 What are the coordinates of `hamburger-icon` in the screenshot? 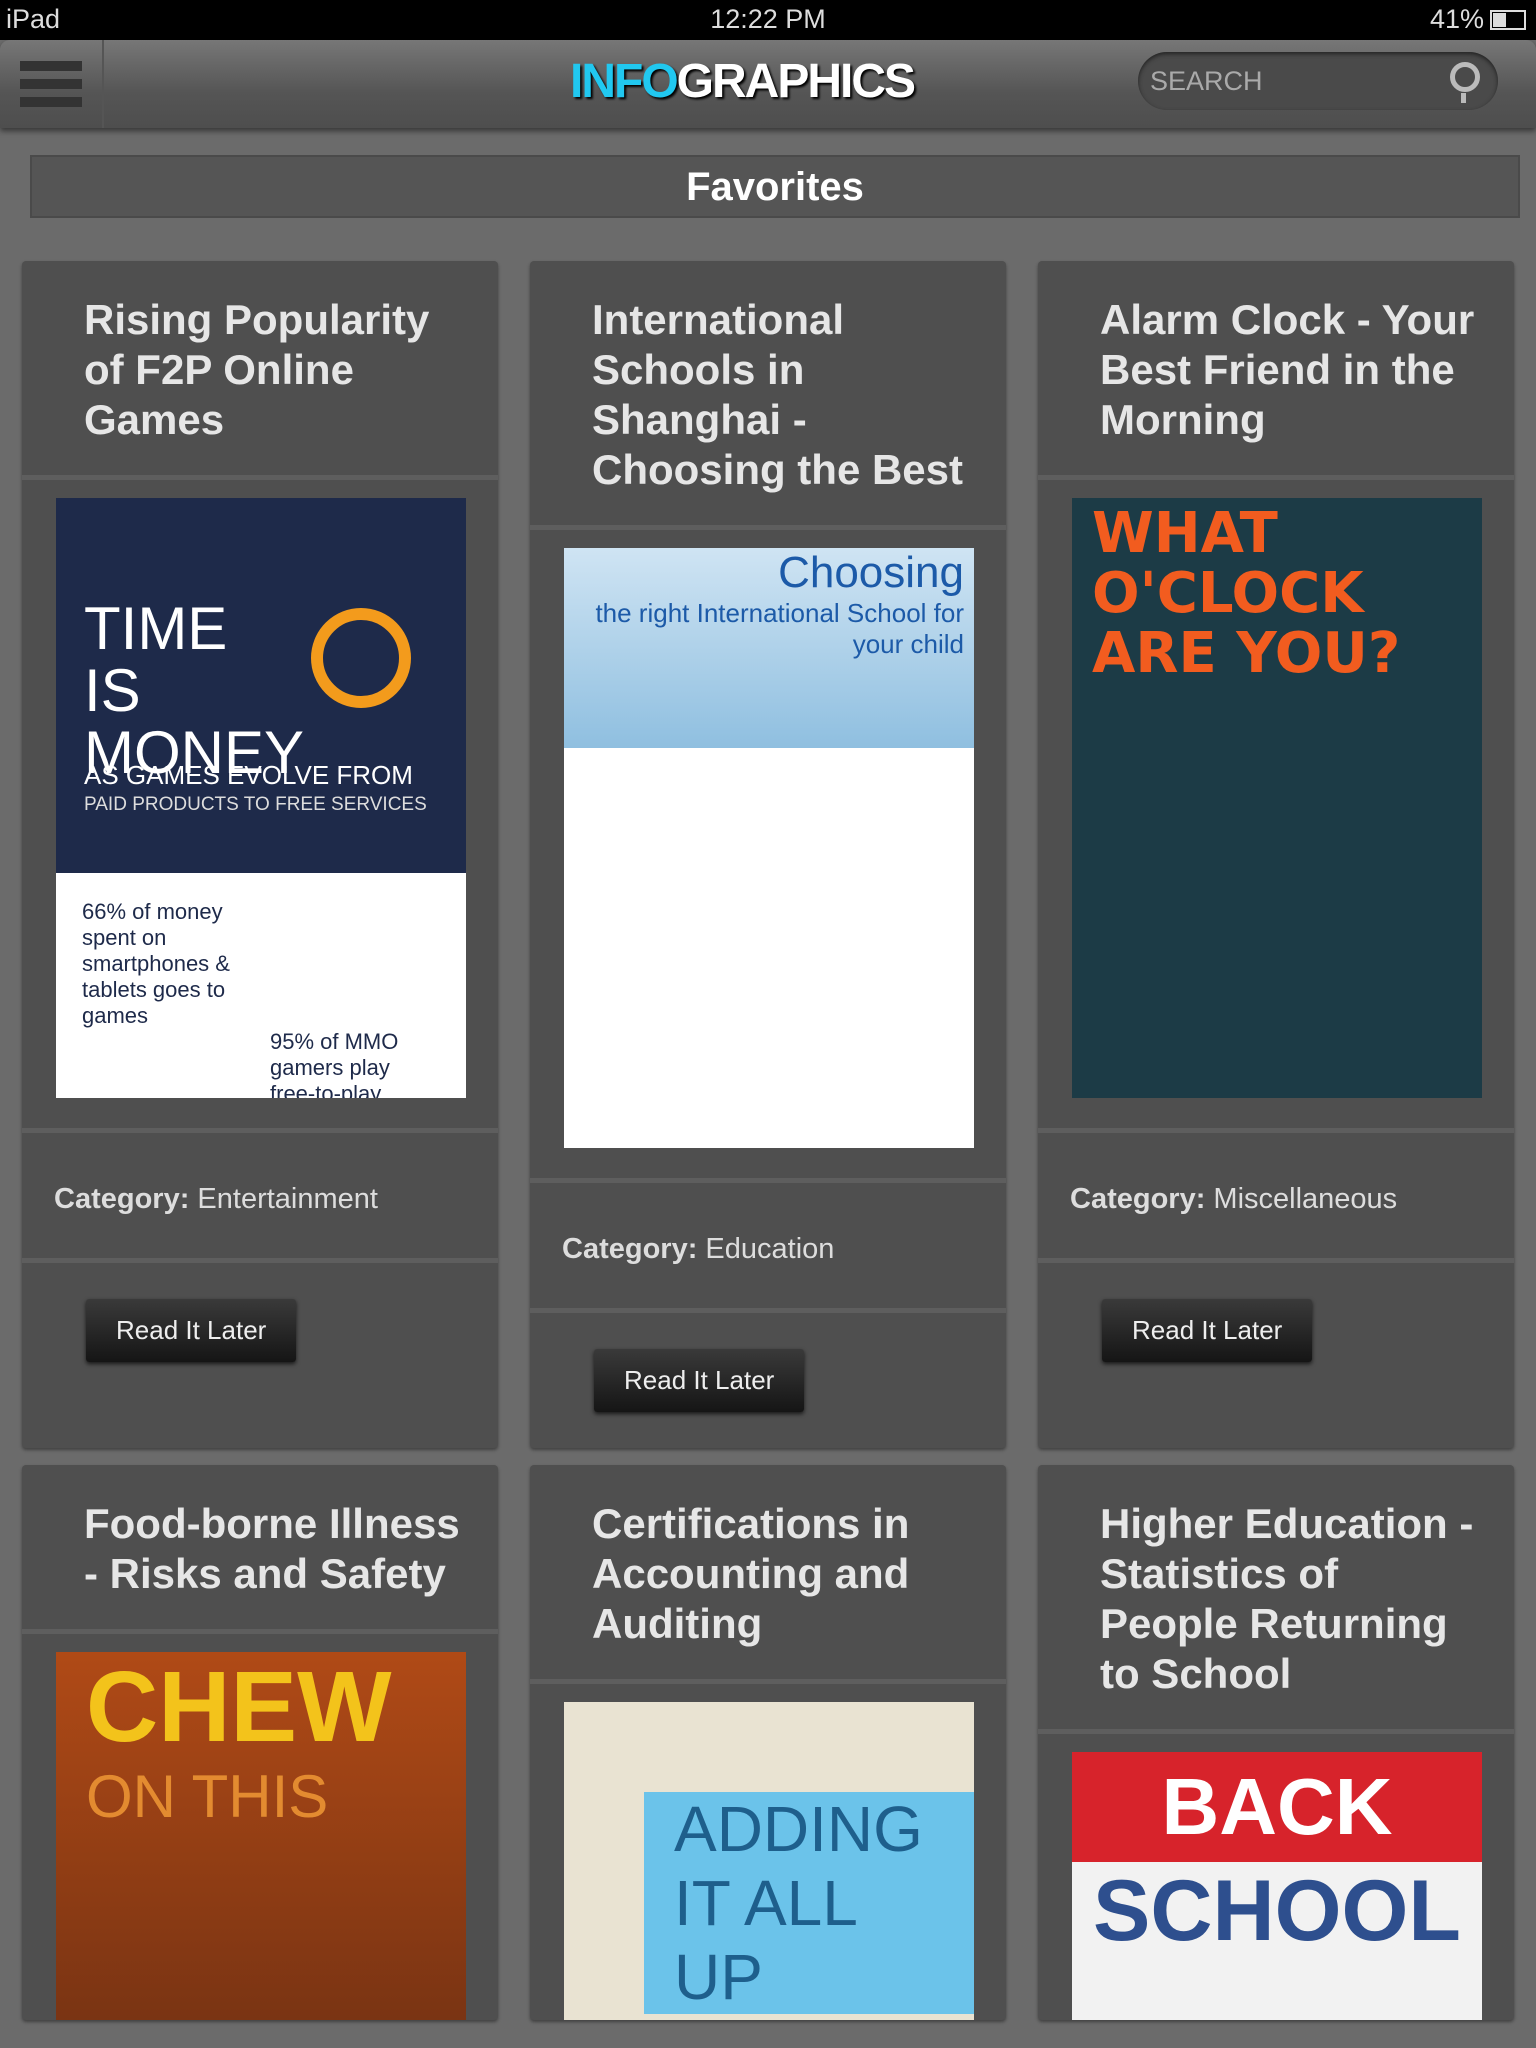 It's located at (51, 66).